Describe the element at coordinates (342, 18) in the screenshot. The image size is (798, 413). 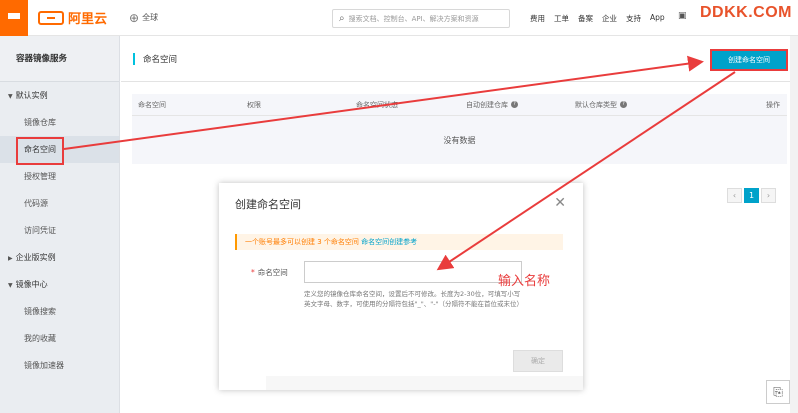
I see `search-icon: ⌕` at that location.